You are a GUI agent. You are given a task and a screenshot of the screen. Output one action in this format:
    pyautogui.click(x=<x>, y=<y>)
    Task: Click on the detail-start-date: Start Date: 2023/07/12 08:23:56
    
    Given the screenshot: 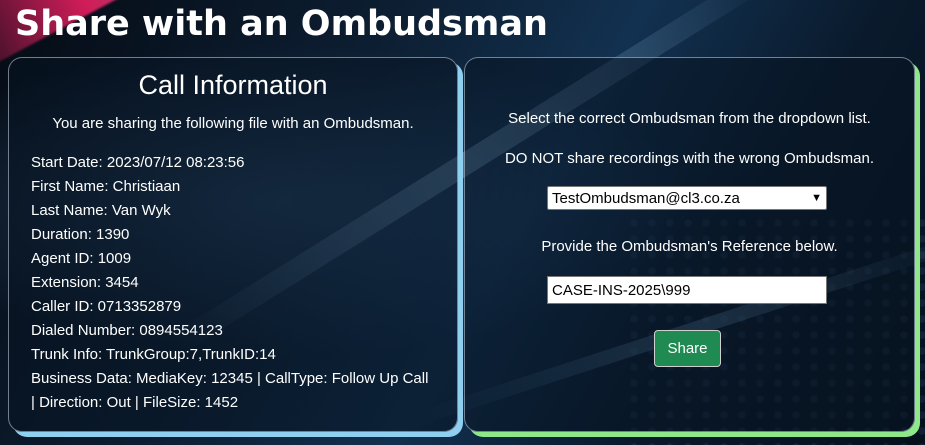 What is the action you would take?
    pyautogui.click(x=138, y=162)
    